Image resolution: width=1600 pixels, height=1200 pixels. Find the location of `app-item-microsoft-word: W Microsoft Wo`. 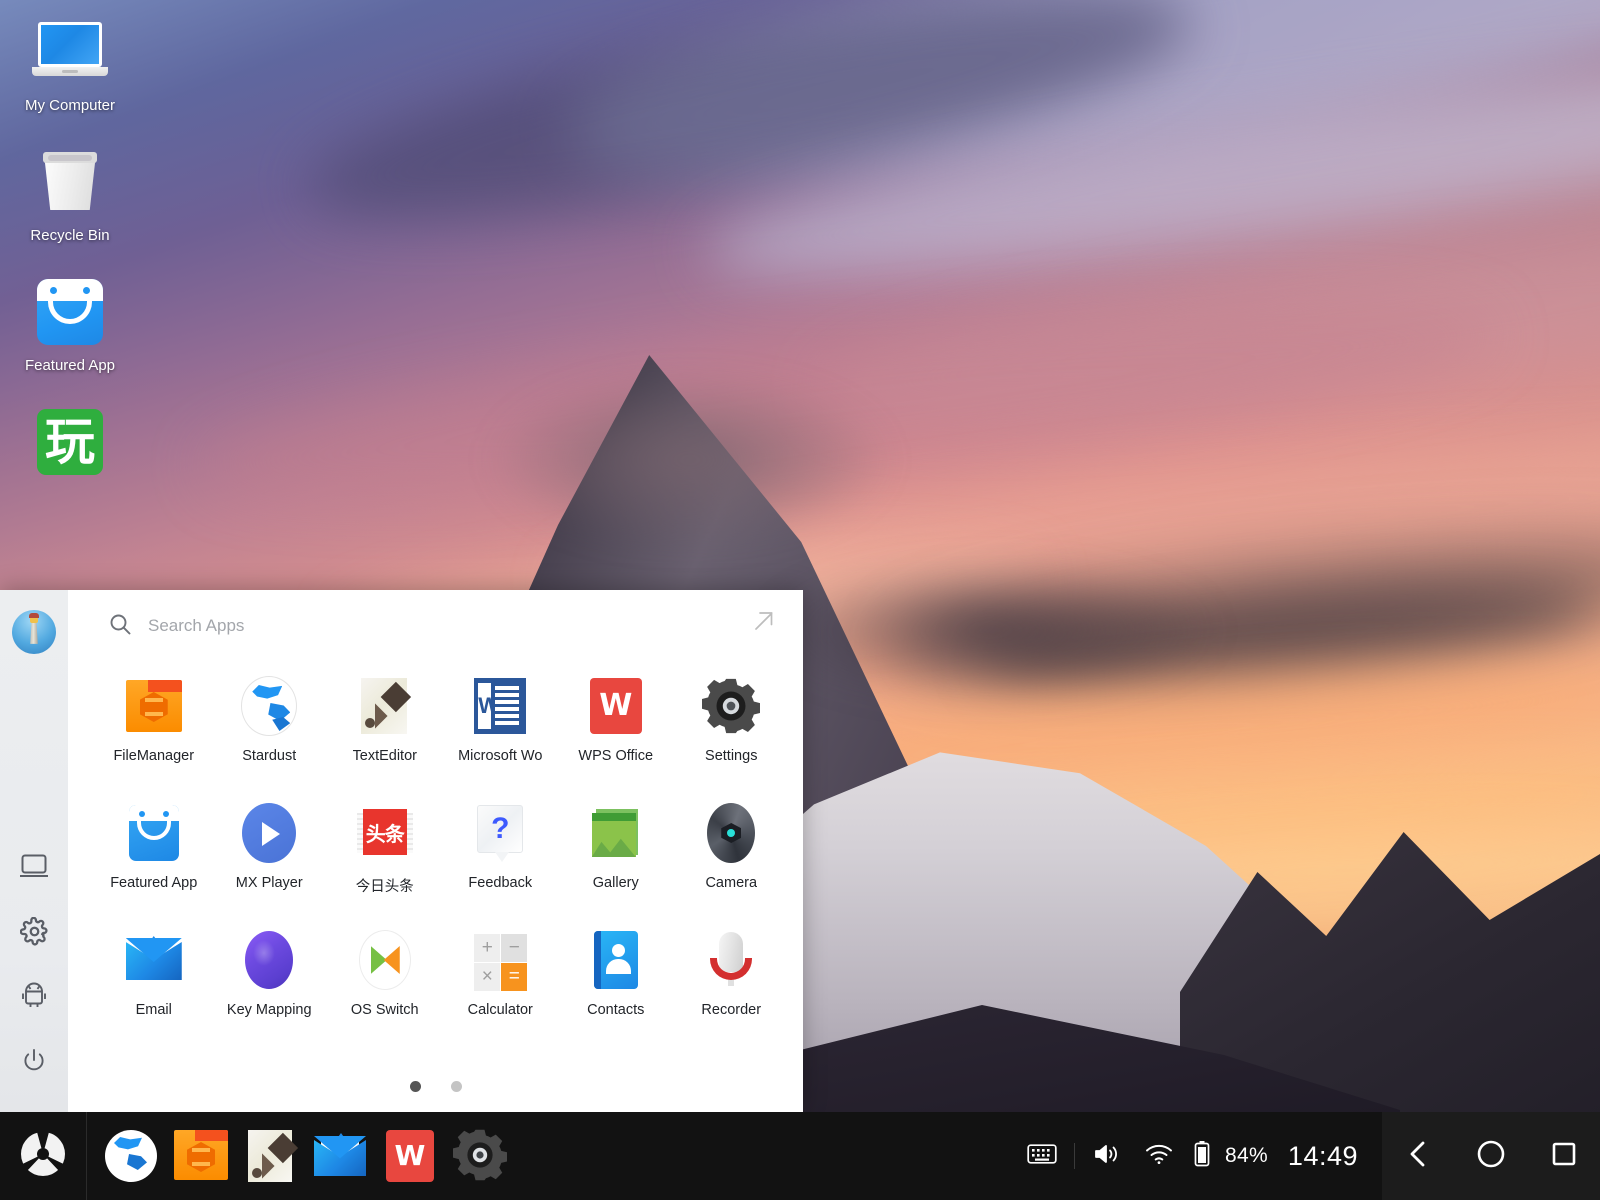

app-item-microsoft-word: W Microsoft Wo is located at coordinates (501, 727).